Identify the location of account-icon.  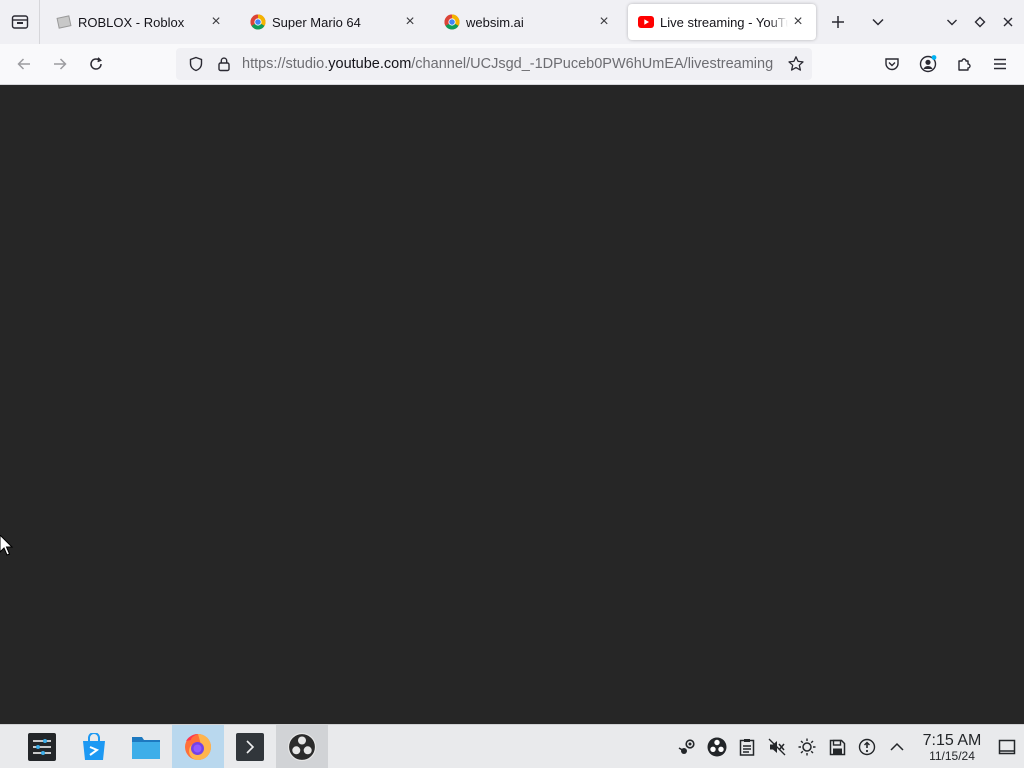
(928, 64).